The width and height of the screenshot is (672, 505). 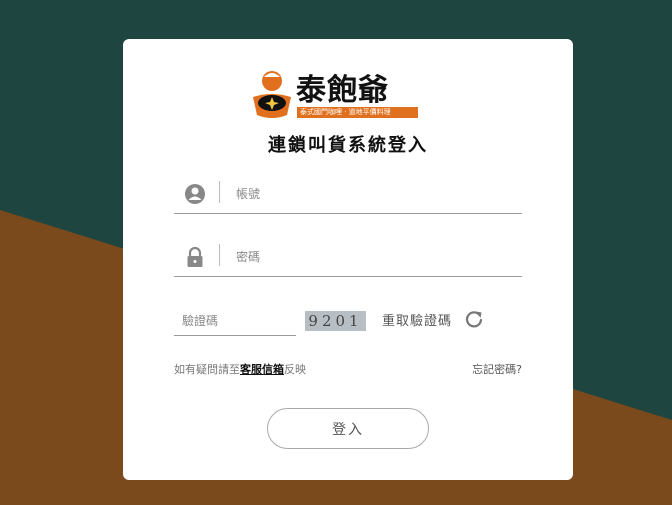 I want to click on reload-captcha-link: 重取驗證碼, so click(x=417, y=319).